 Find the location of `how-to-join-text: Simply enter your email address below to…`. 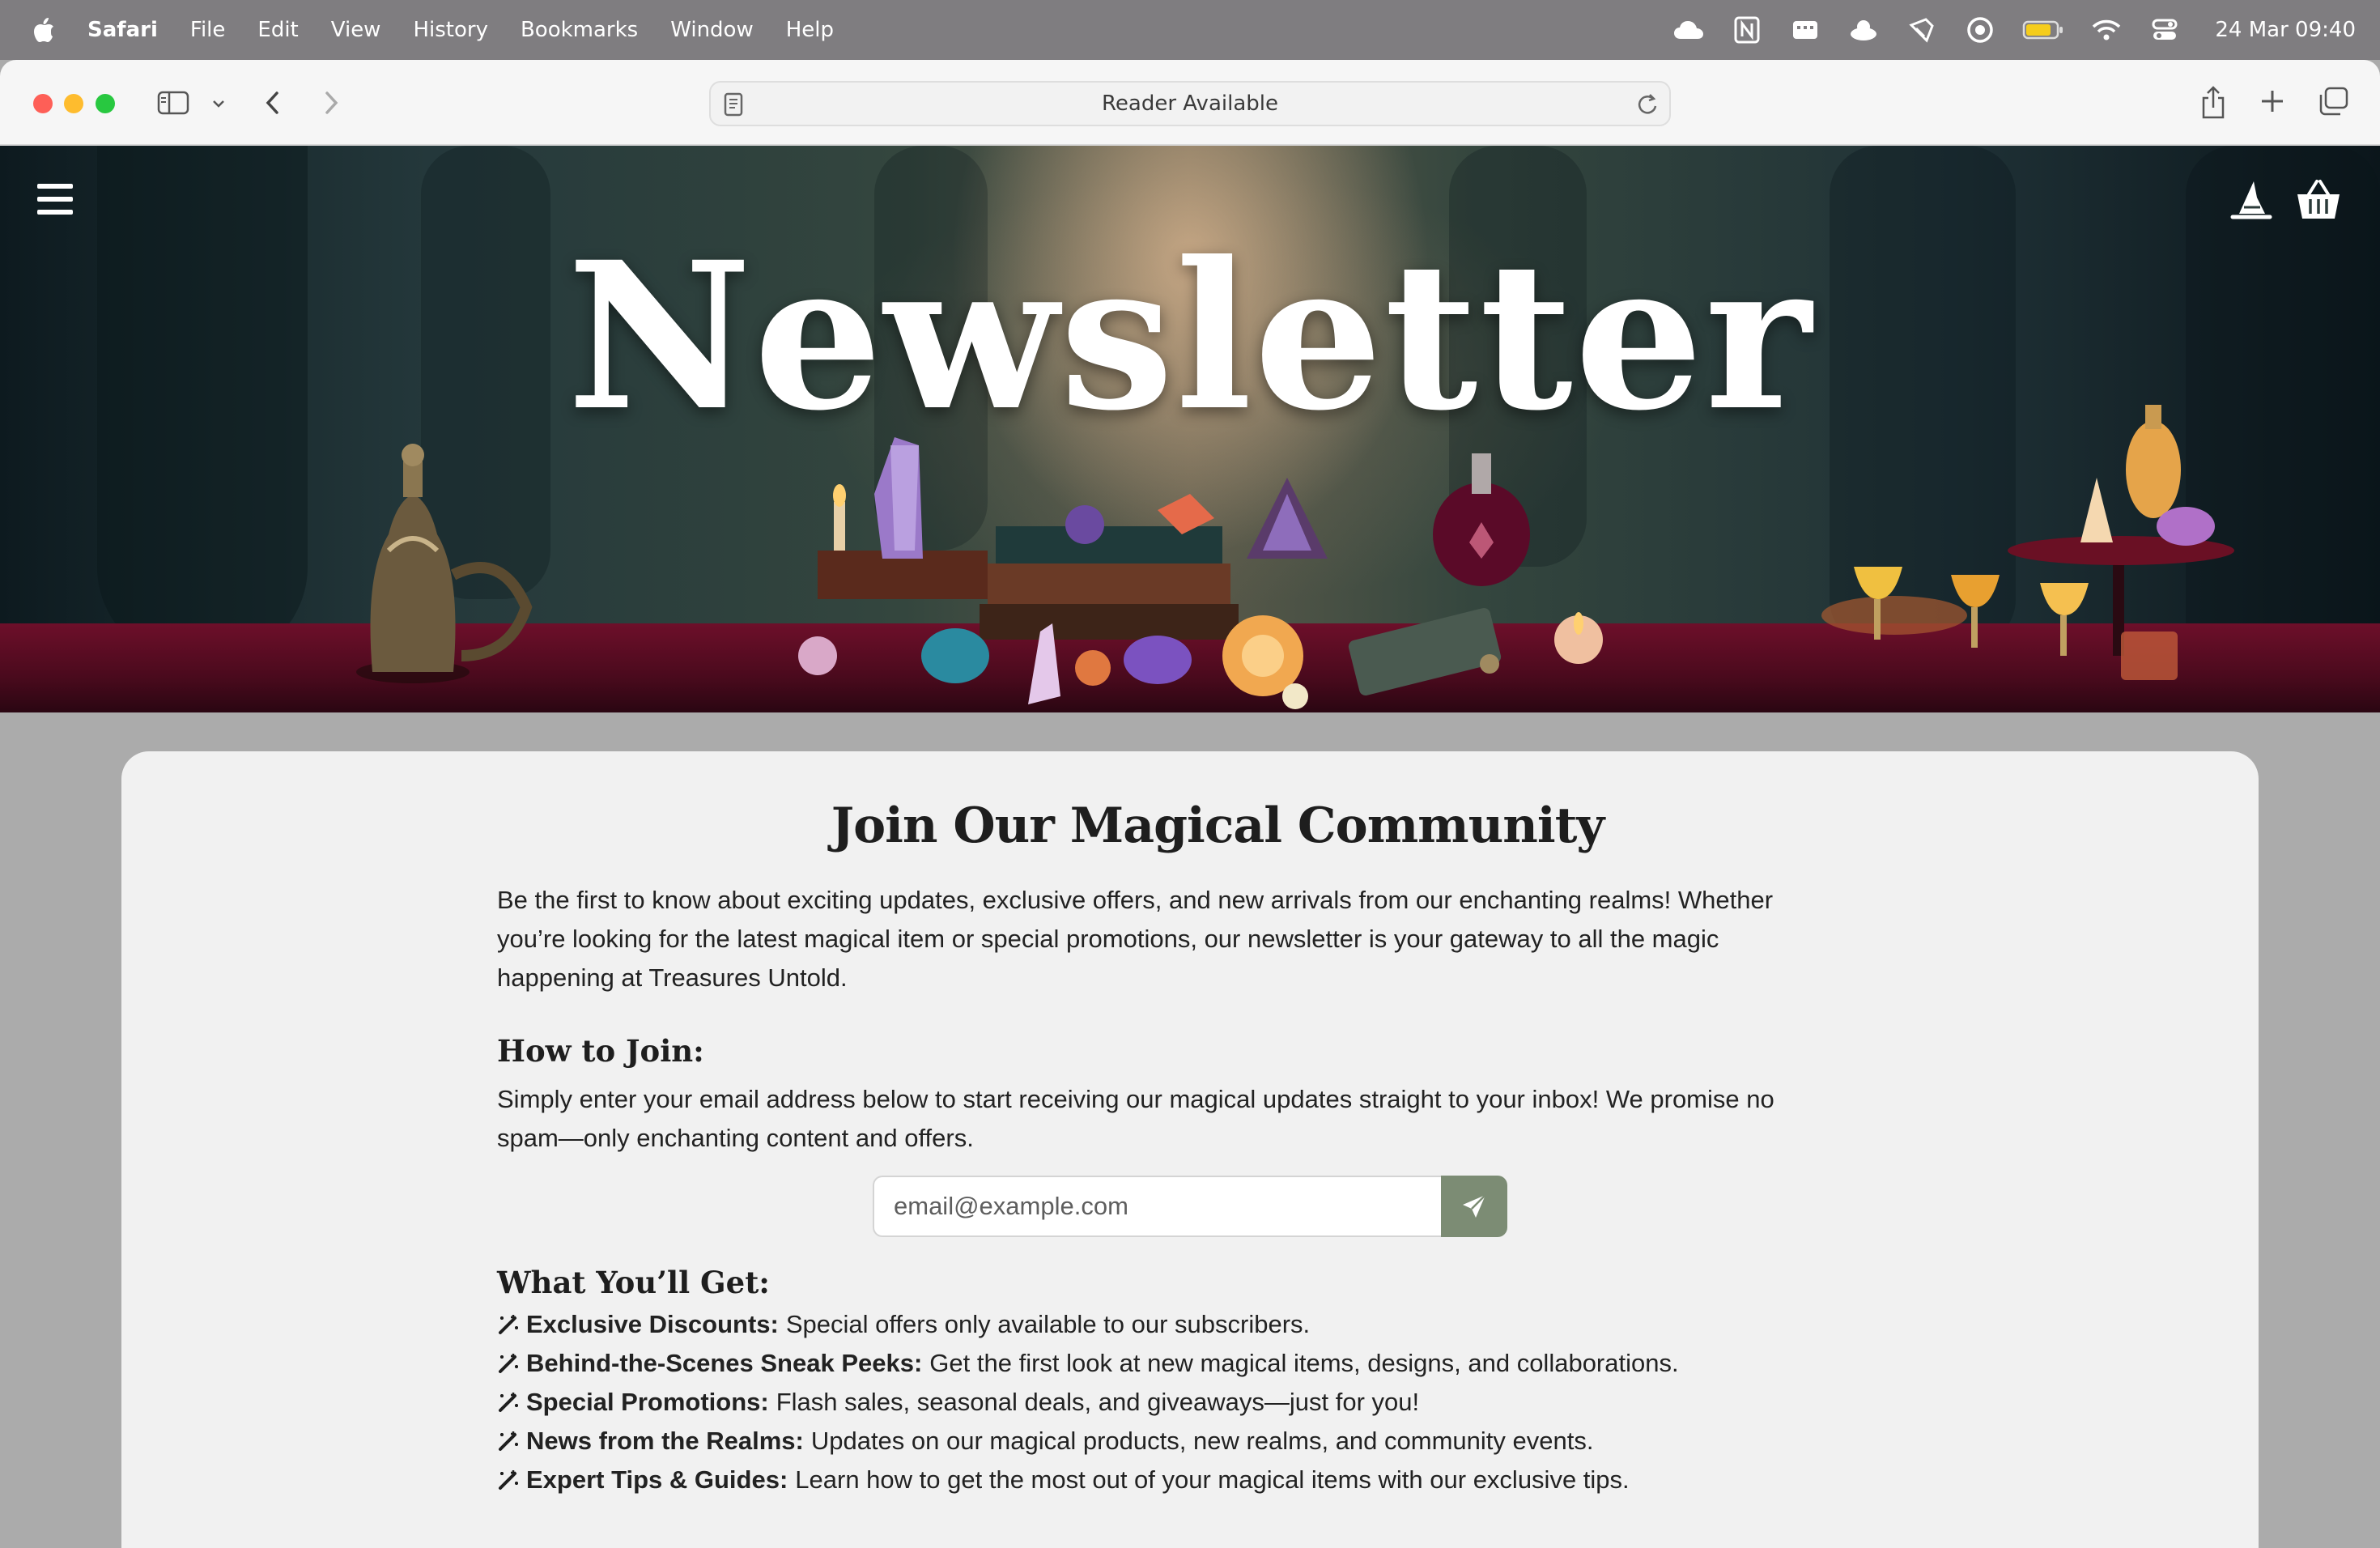

how-to-join-text: Simply enter your email address below to… is located at coordinates (1135, 1119).